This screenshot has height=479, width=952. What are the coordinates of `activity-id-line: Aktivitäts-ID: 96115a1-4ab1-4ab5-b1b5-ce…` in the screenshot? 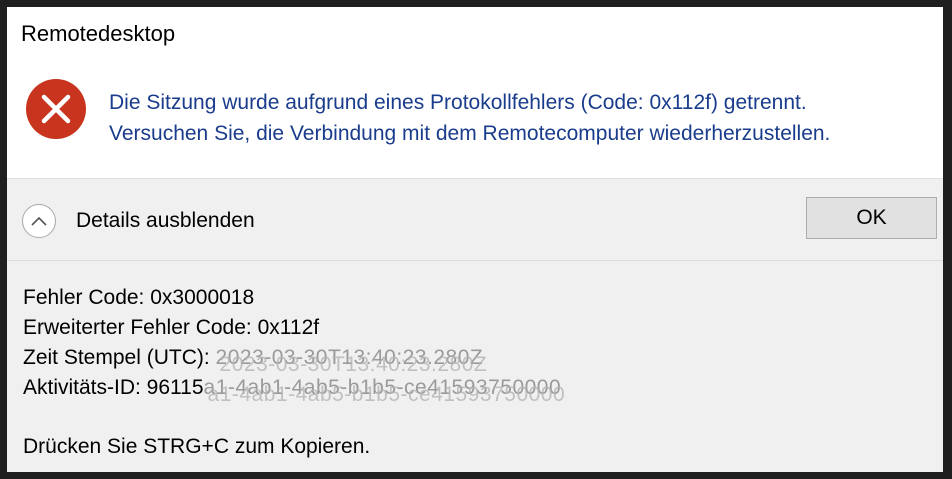 It's located at (294, 389).